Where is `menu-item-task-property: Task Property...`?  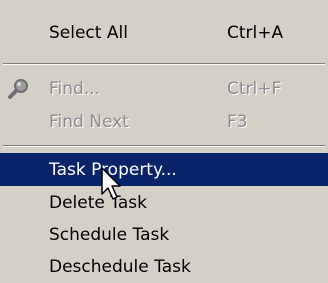
menu-item-task-property: Task Property... is located at coordinates (164, 169).